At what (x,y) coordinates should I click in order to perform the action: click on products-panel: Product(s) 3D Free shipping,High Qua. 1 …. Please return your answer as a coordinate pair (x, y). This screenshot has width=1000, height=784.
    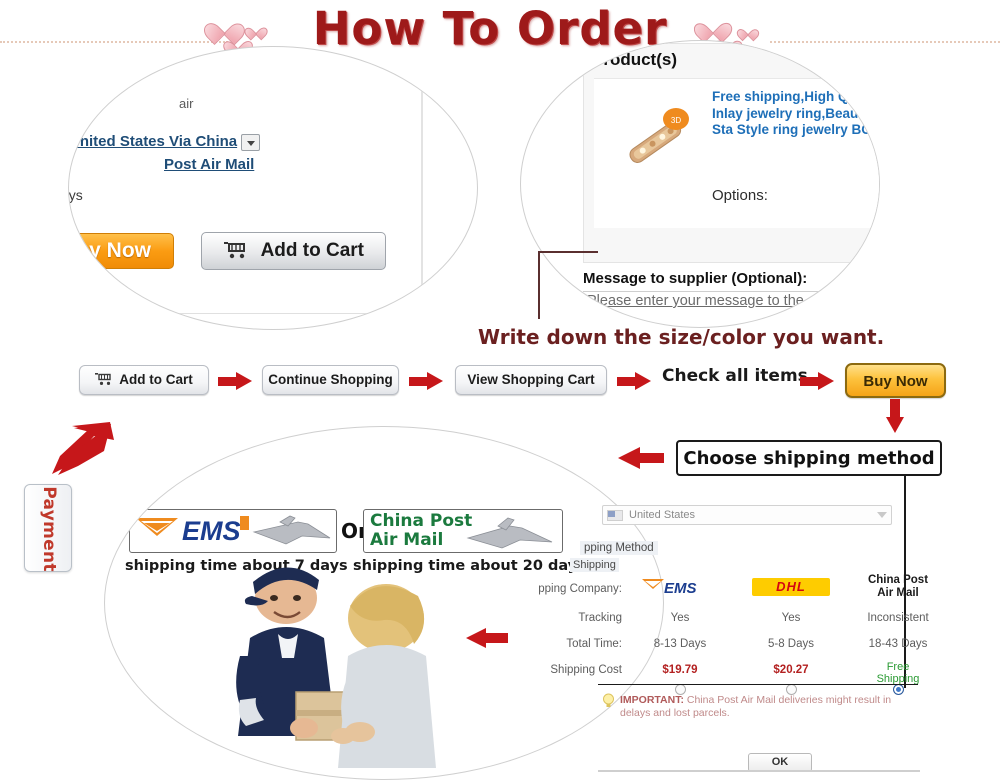
    Looking at the image, I should click on (731, 153).